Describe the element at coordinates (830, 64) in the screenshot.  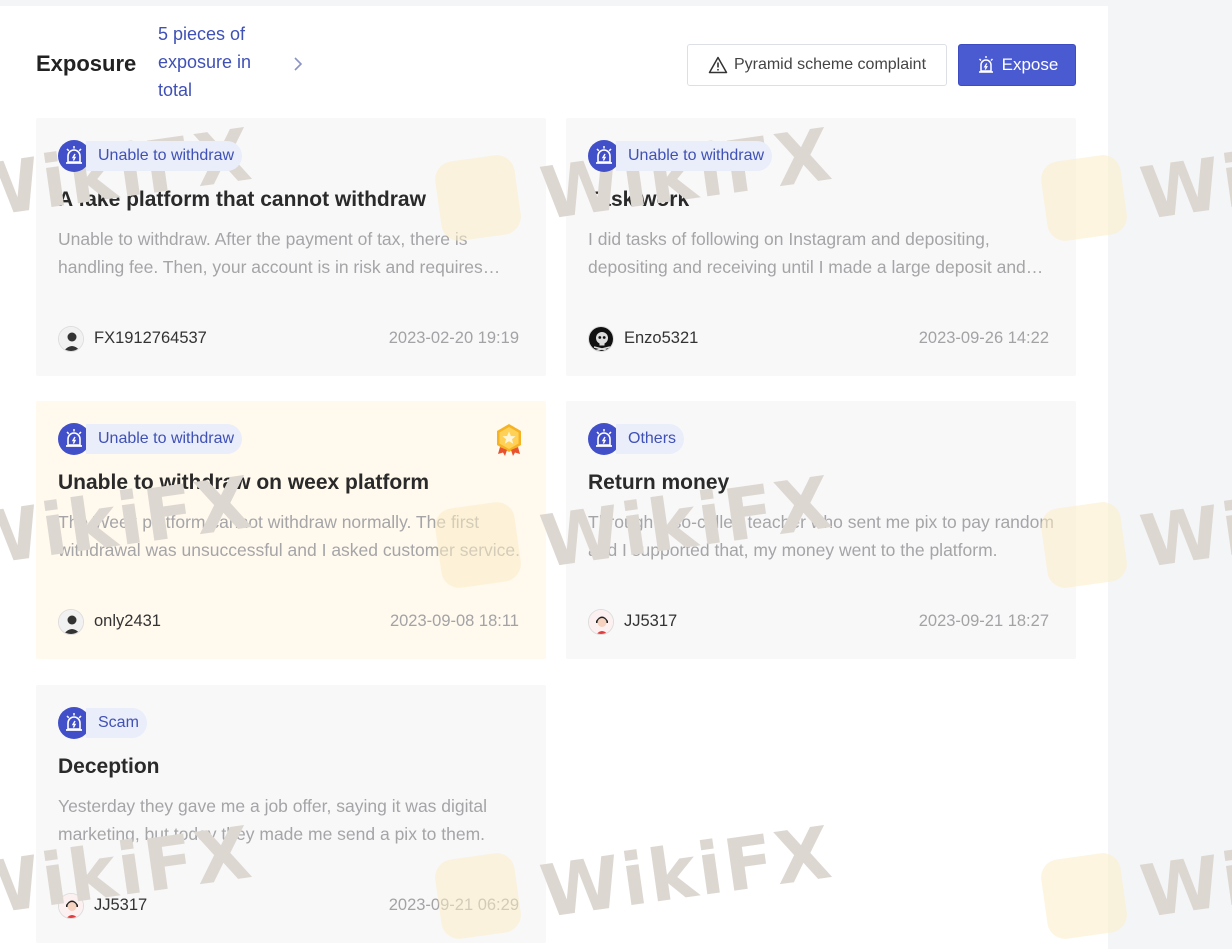
I see `pyramid-complaint-label: Pyramid scheme complaint` at that location.